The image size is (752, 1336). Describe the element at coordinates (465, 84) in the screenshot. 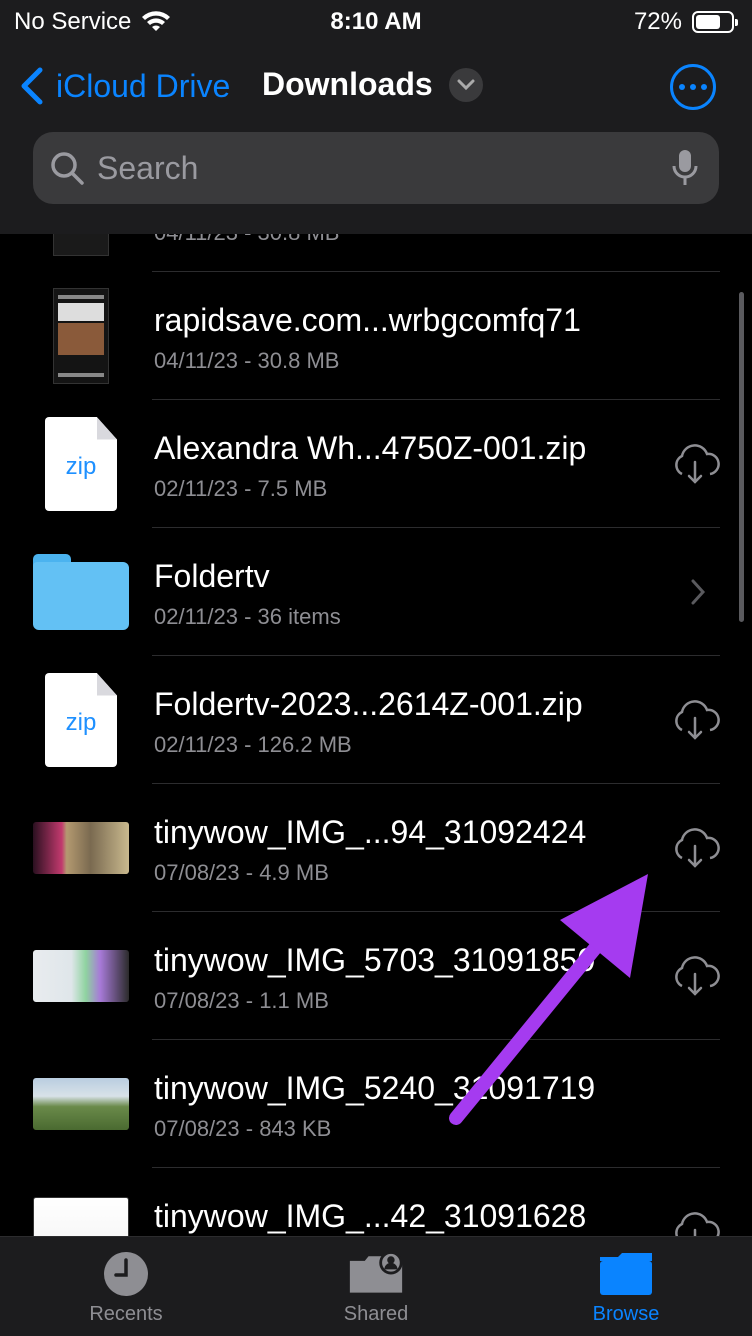

I see `chevron-down-icon` at that location.